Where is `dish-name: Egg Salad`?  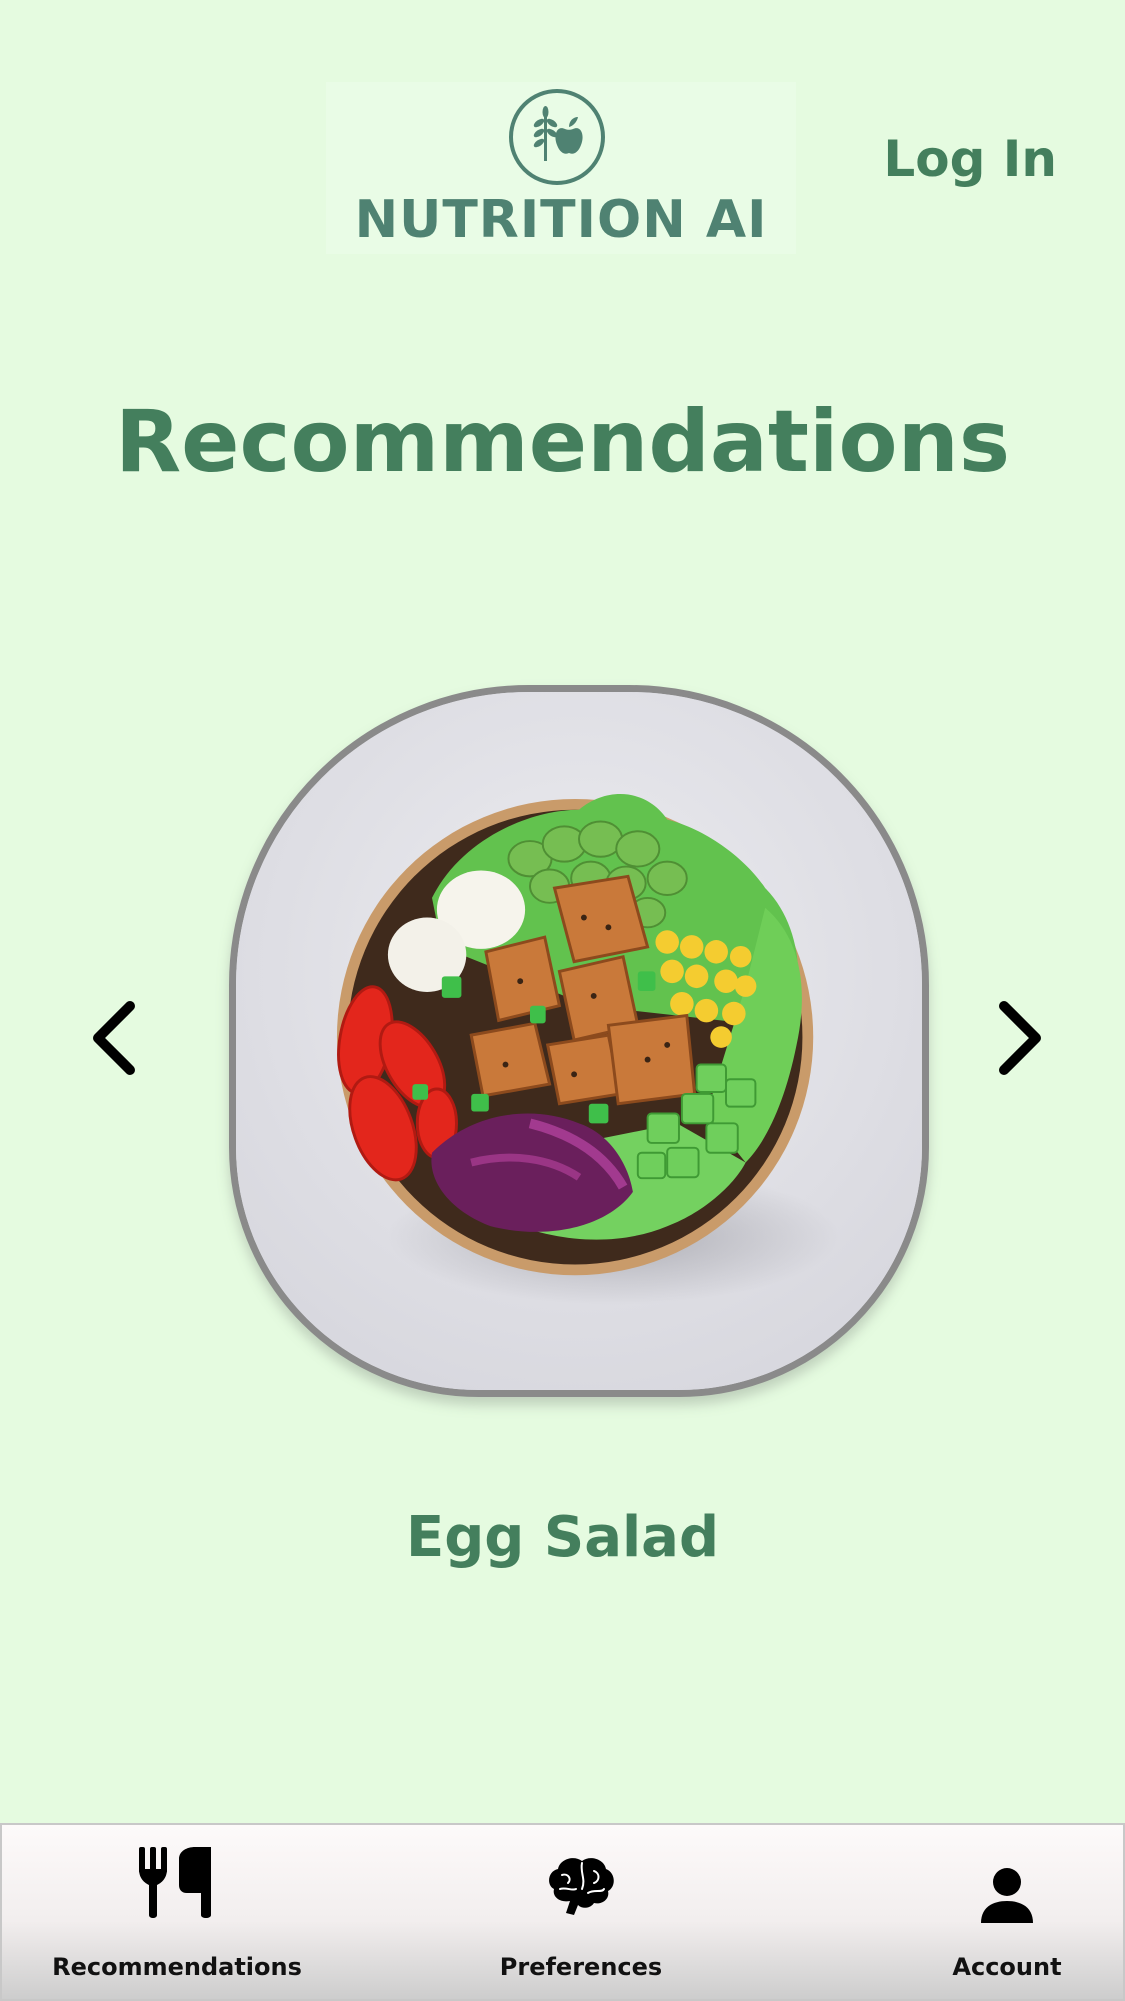
dish-name: Egg Salad is located at coordinates (562, 1537).